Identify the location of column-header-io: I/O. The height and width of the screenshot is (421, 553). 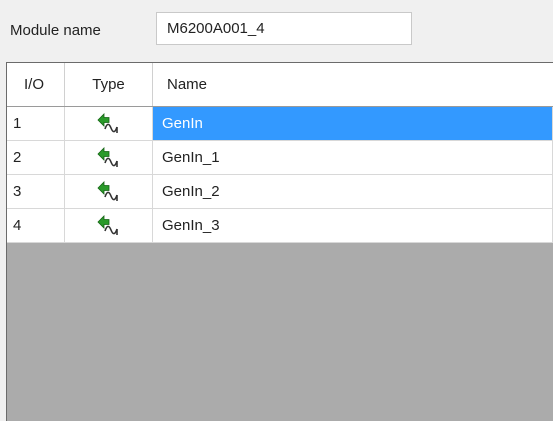
(36, 84).